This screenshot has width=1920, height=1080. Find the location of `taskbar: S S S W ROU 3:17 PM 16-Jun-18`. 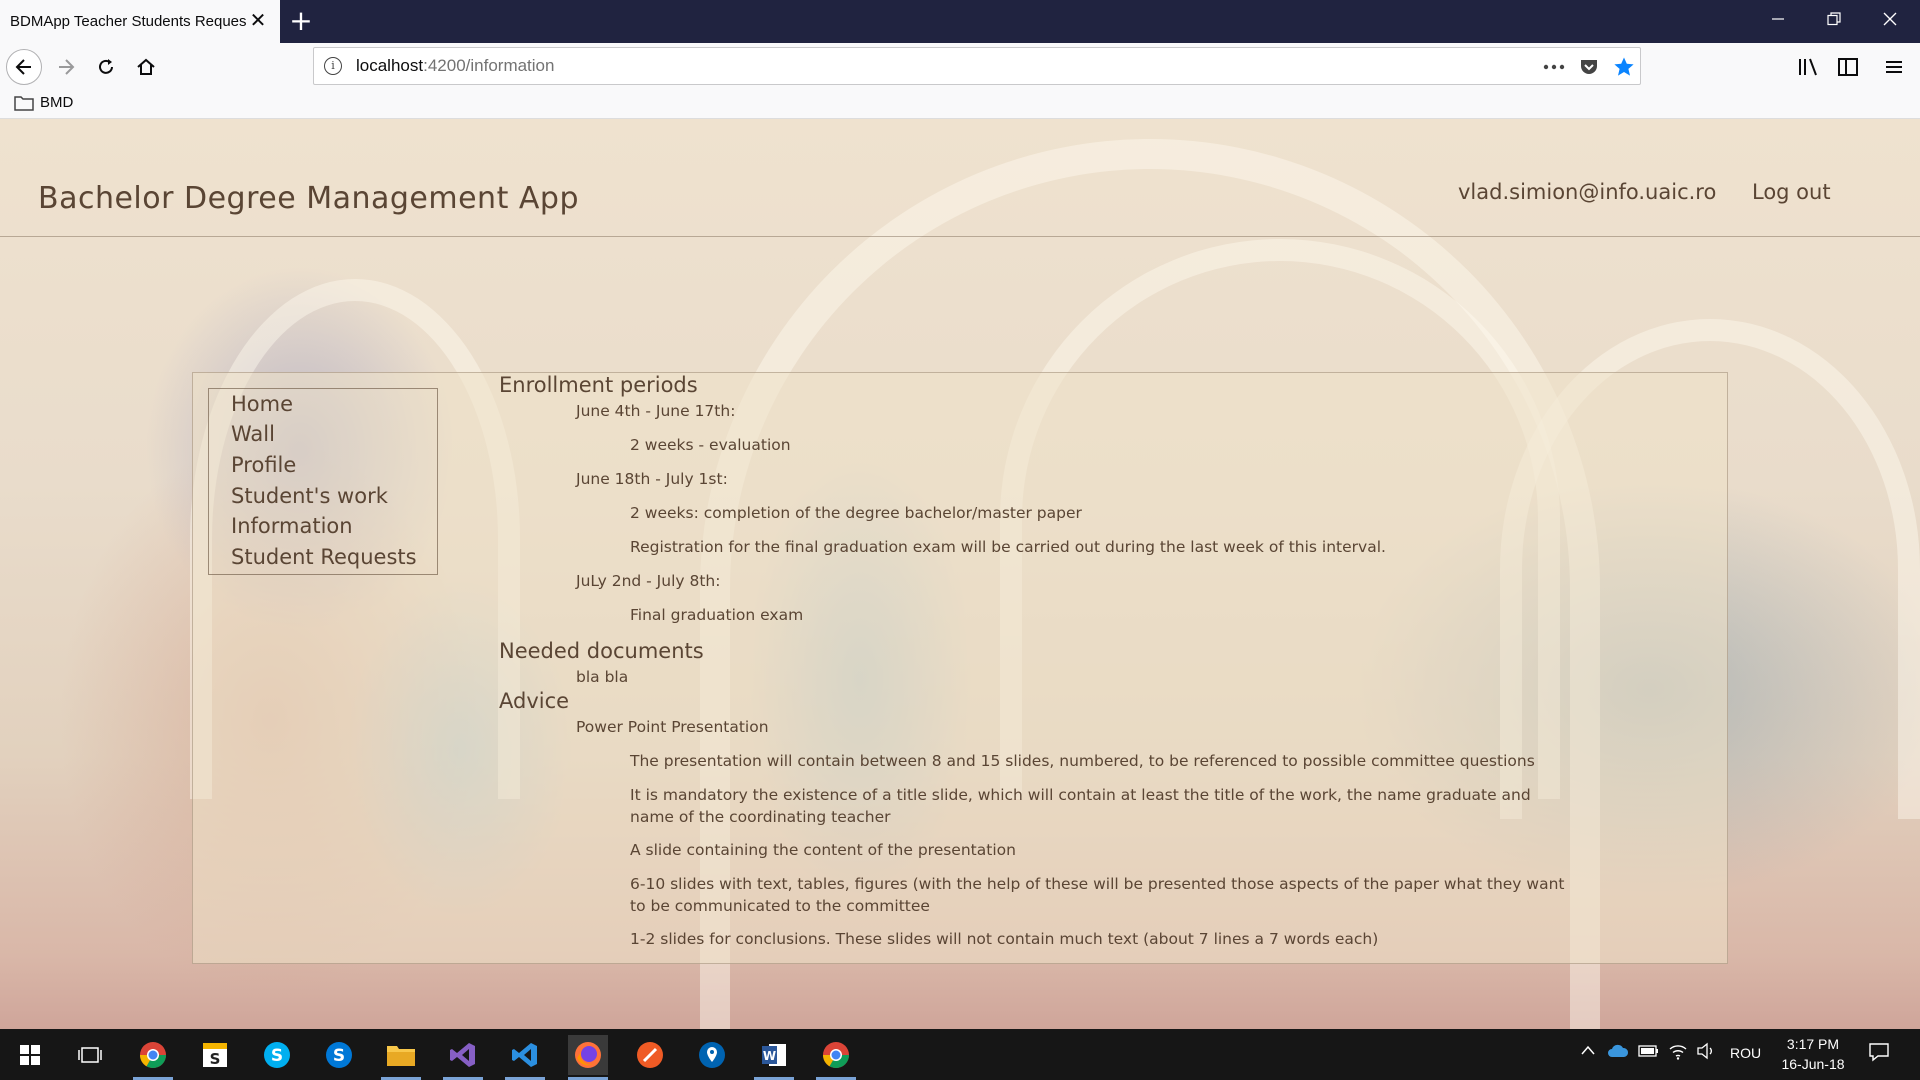

taskbar: S S S W ROU 3:17 PM 16-Jun-18 is located at coordinates (960, 1054).